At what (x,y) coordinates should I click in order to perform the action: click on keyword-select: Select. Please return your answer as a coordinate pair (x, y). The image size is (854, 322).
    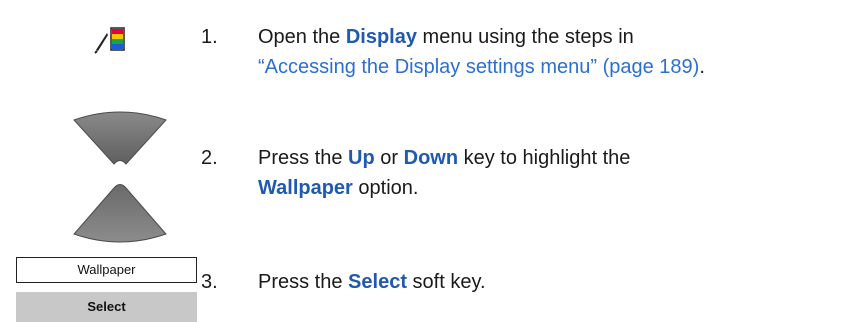
    Looking at the image, I should click on (377, 282).